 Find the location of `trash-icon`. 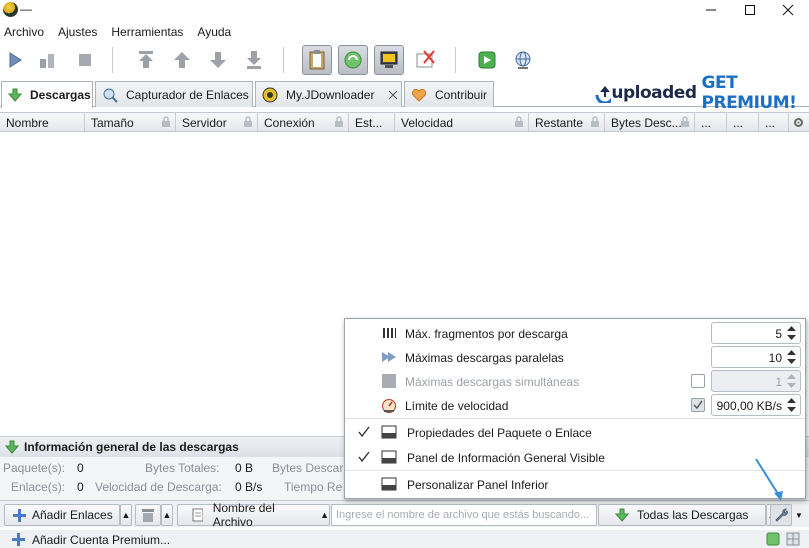

trash-icon is located at coordinates (148, 515).